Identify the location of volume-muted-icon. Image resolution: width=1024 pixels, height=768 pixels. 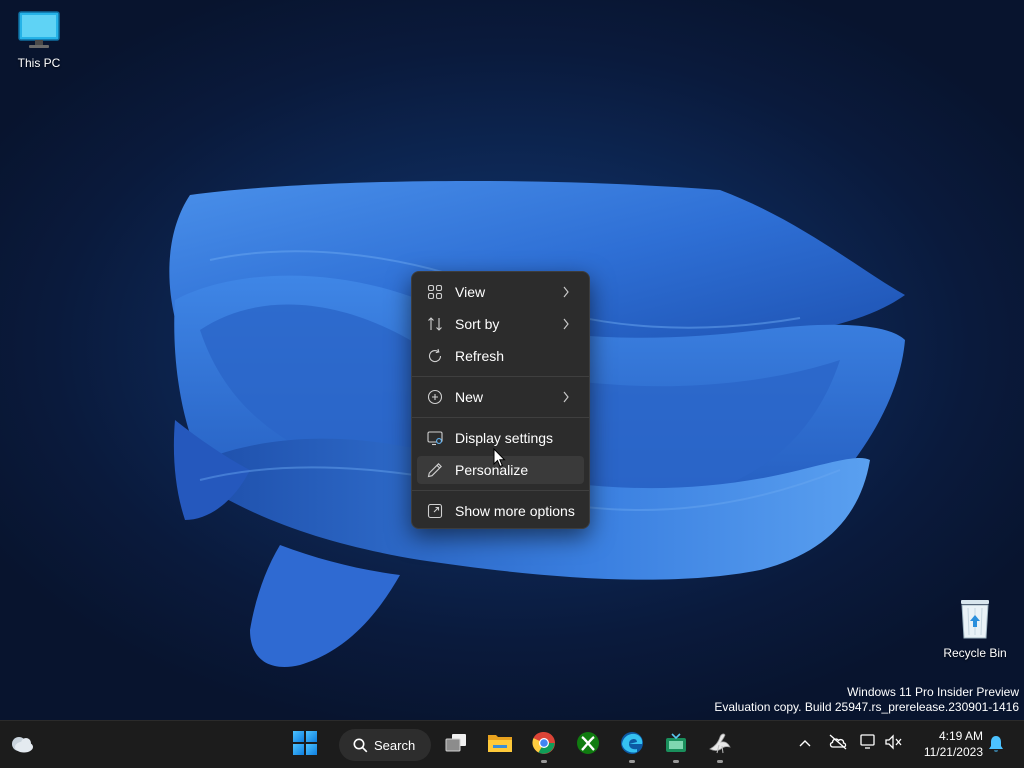
(894, 744).